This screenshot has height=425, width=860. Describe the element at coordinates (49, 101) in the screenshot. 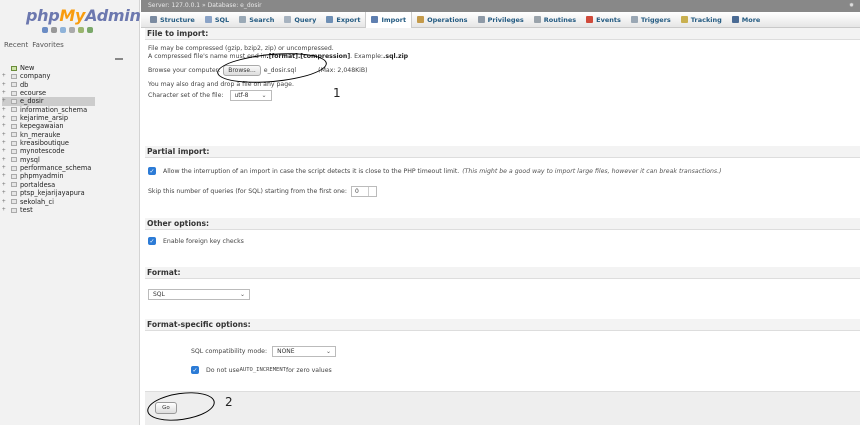

I see `database-item: + e_dosir` at that location.